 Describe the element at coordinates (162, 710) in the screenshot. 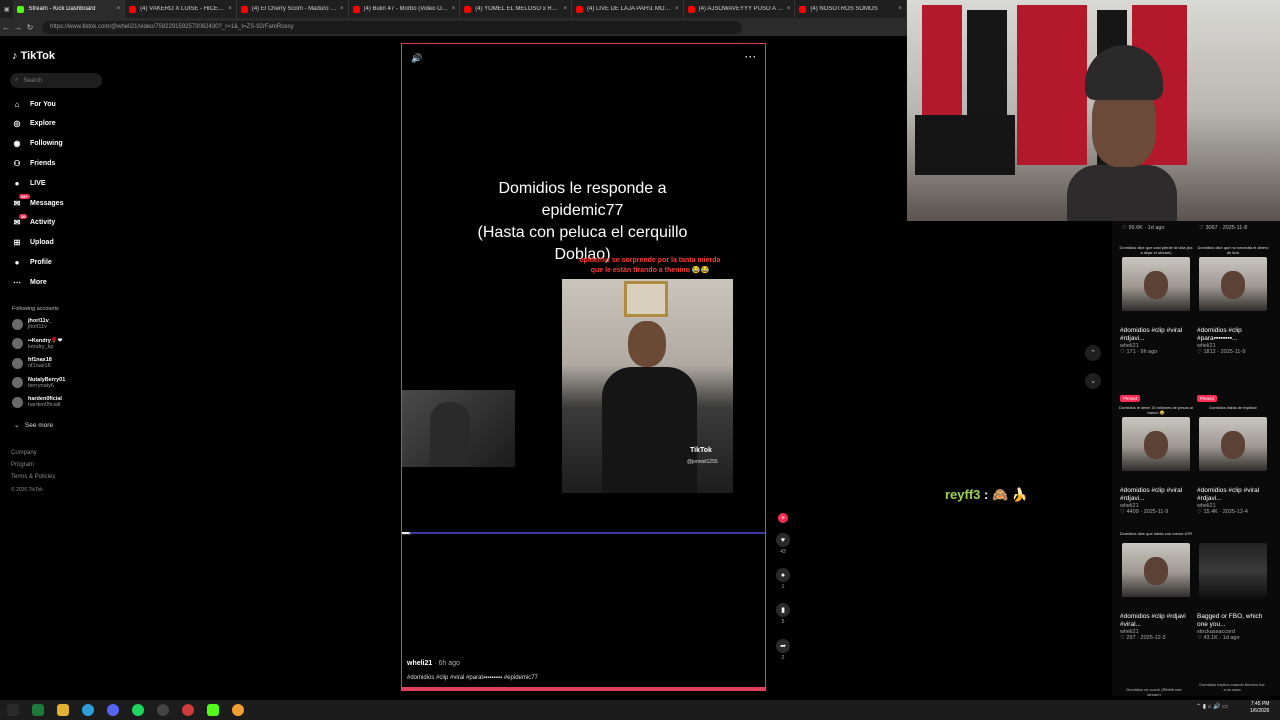

I see `steam-icon` at that location.